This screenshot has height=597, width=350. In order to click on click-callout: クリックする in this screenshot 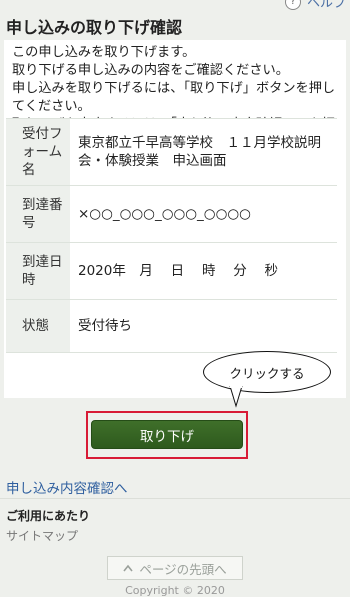, I will do `click(267, 372)`.